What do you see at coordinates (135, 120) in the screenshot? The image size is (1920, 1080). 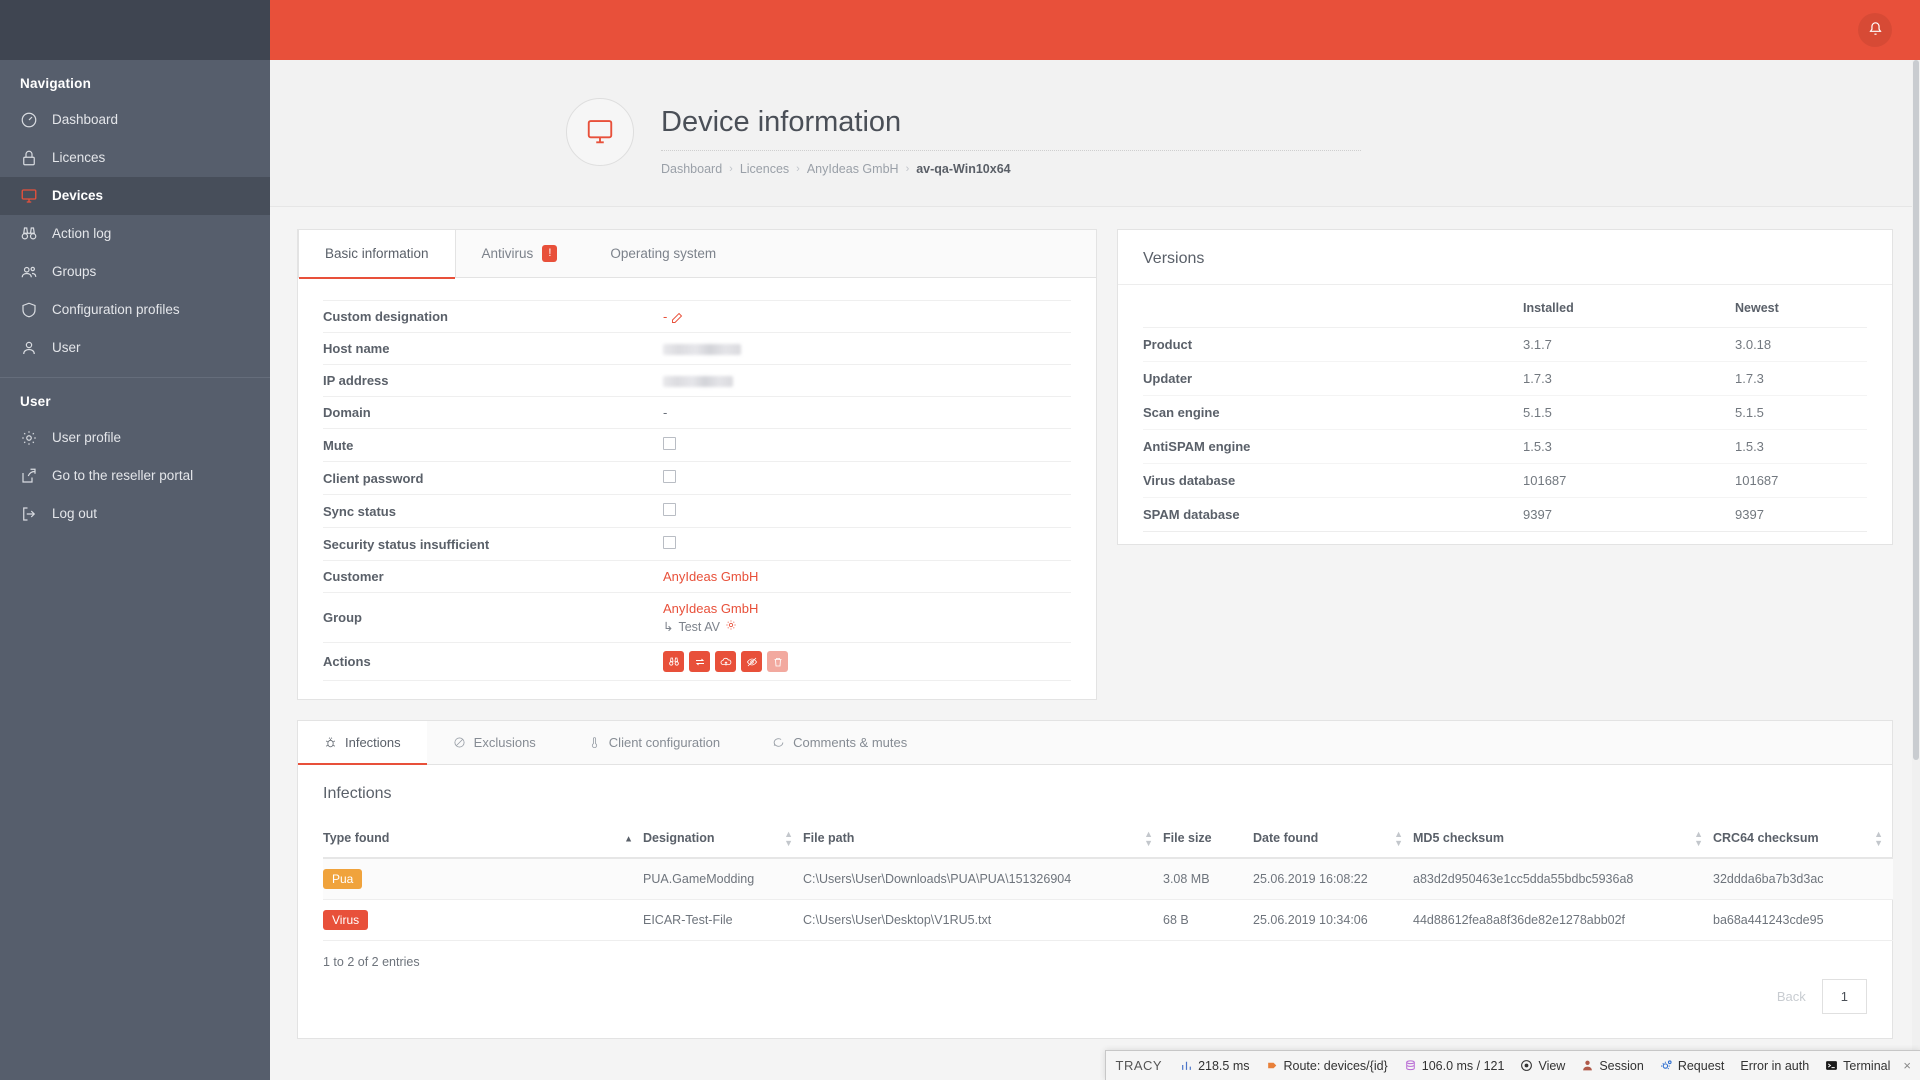 I see `sidebar-item-dashboard: Dashboard` at bounding box center [135, 120].